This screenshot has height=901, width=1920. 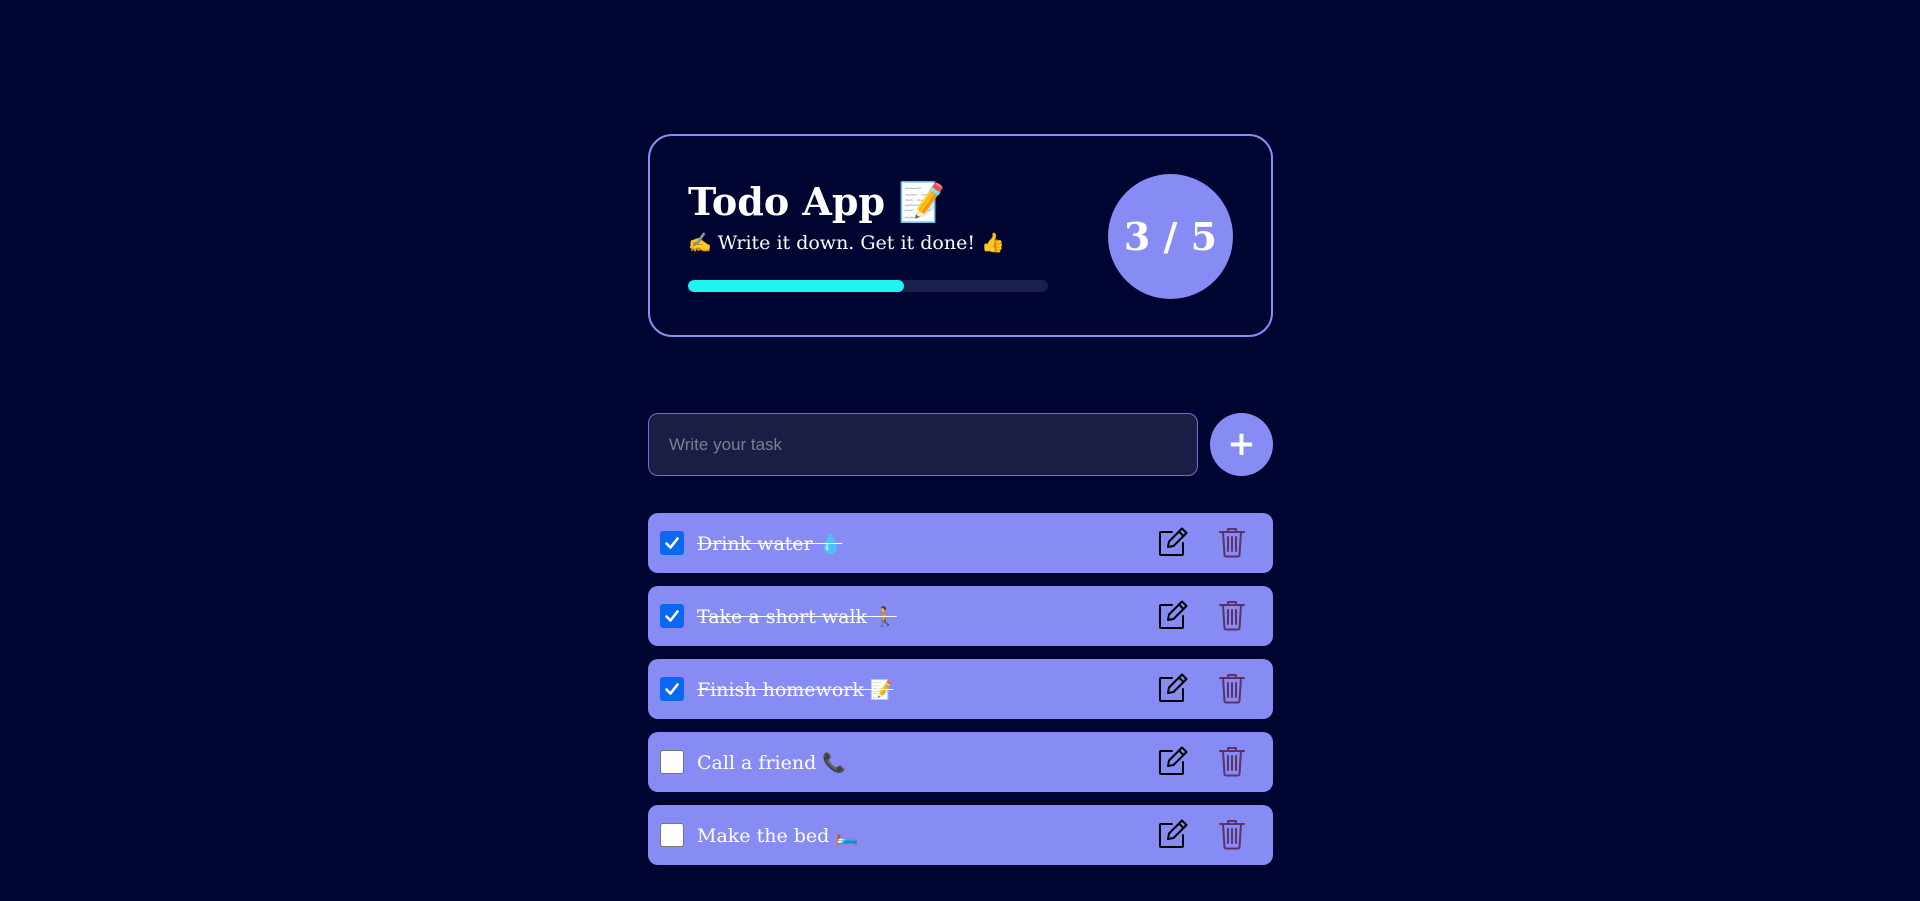 What do you see at coordinates (846, 243) in the screenshot?
I see `app-subtitle: ✍️ Write it down. Get it done! 👍` at bounding box center [846, 243].